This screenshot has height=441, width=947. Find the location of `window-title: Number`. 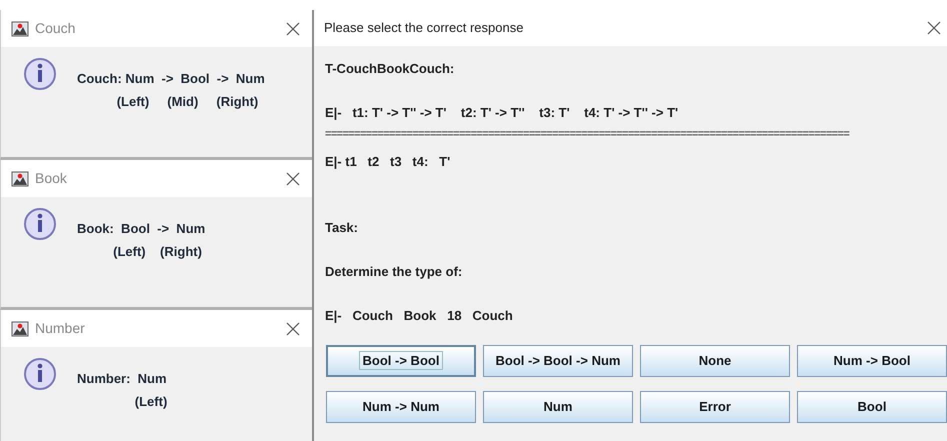

window-title: Number is located at coordinates (60, 328).